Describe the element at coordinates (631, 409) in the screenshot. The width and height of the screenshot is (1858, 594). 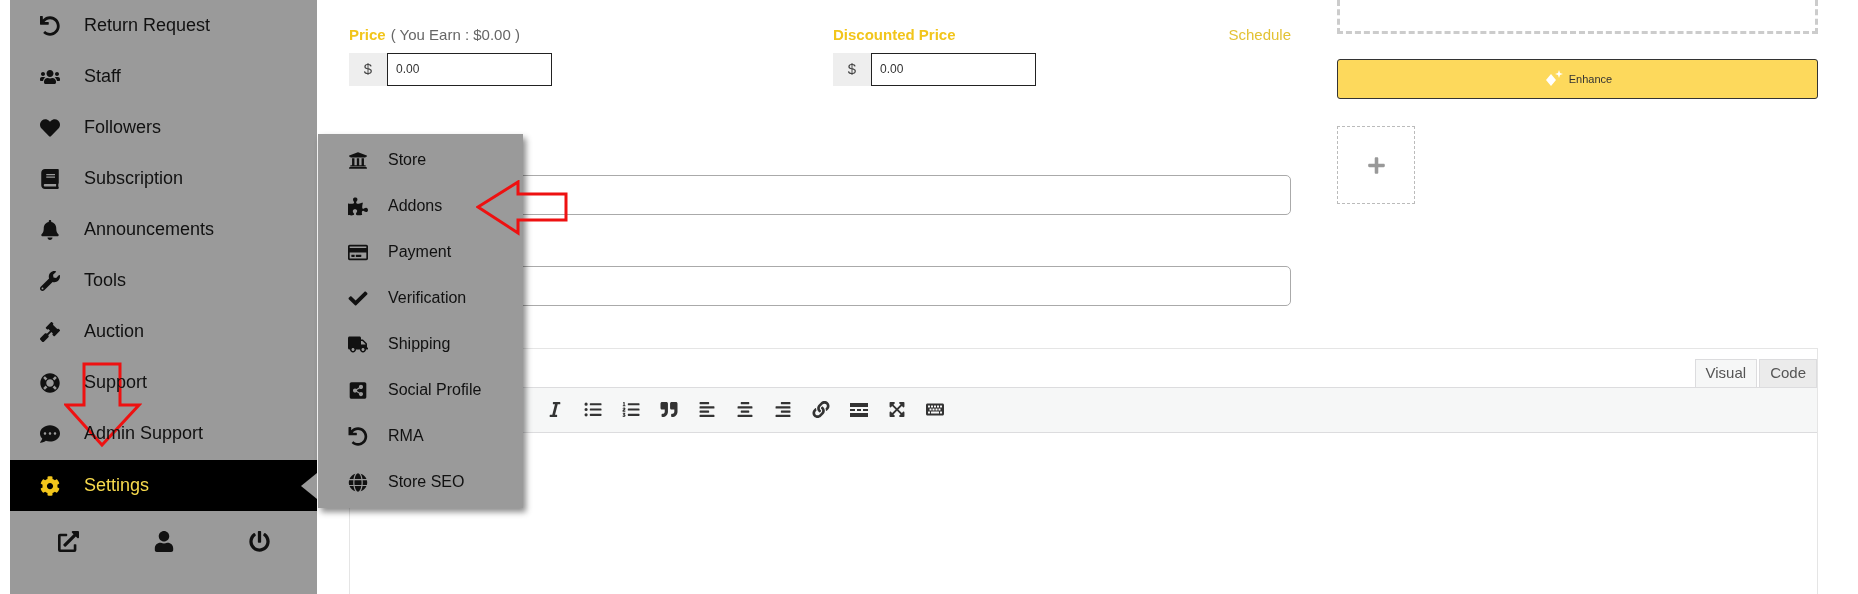
I see `numbered-list-icon` at that location.